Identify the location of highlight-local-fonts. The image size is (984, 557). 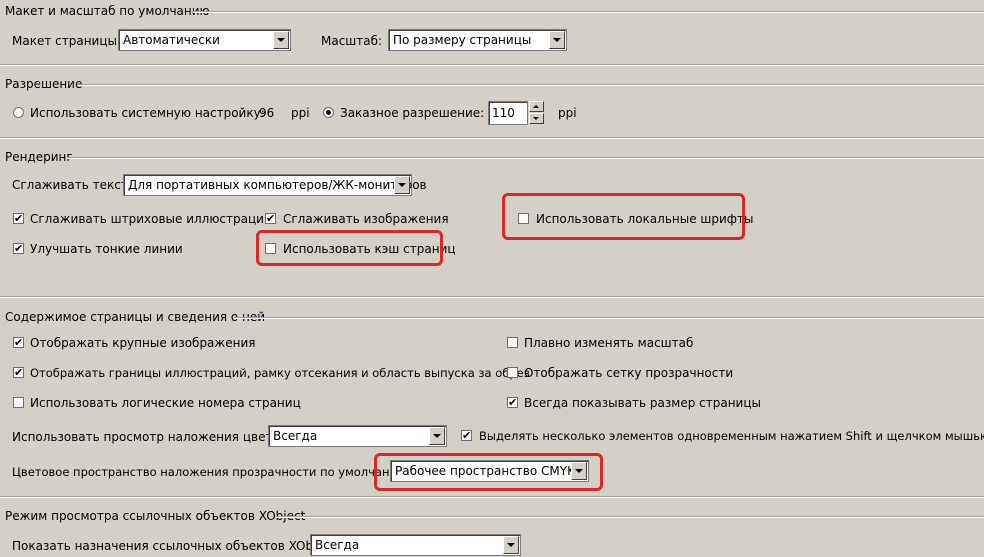
(623, 216).